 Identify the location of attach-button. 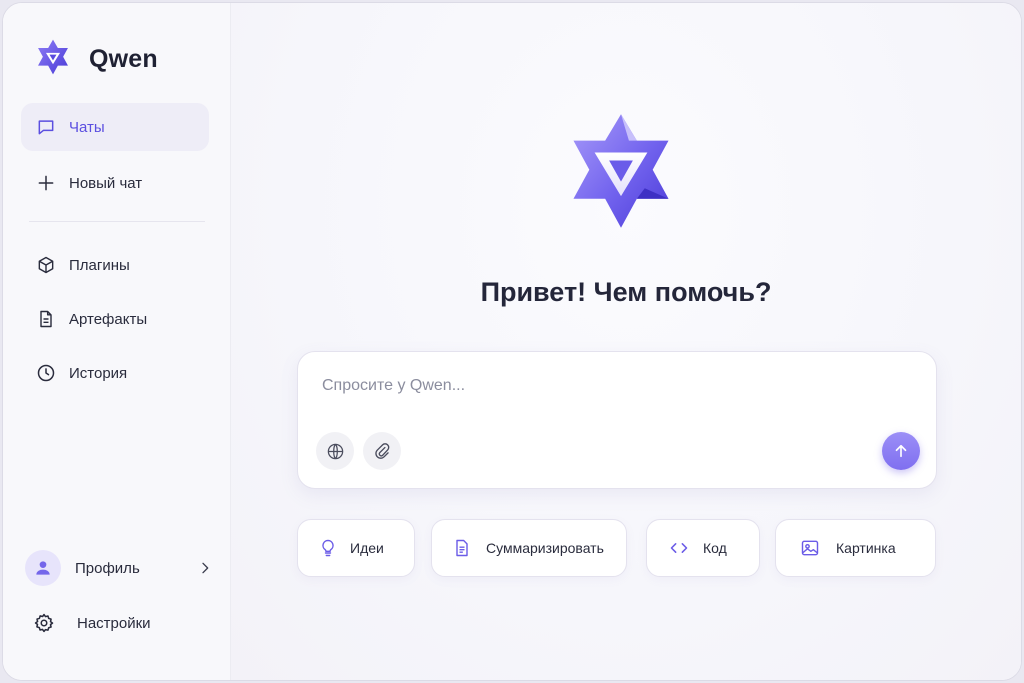
(382, 451).